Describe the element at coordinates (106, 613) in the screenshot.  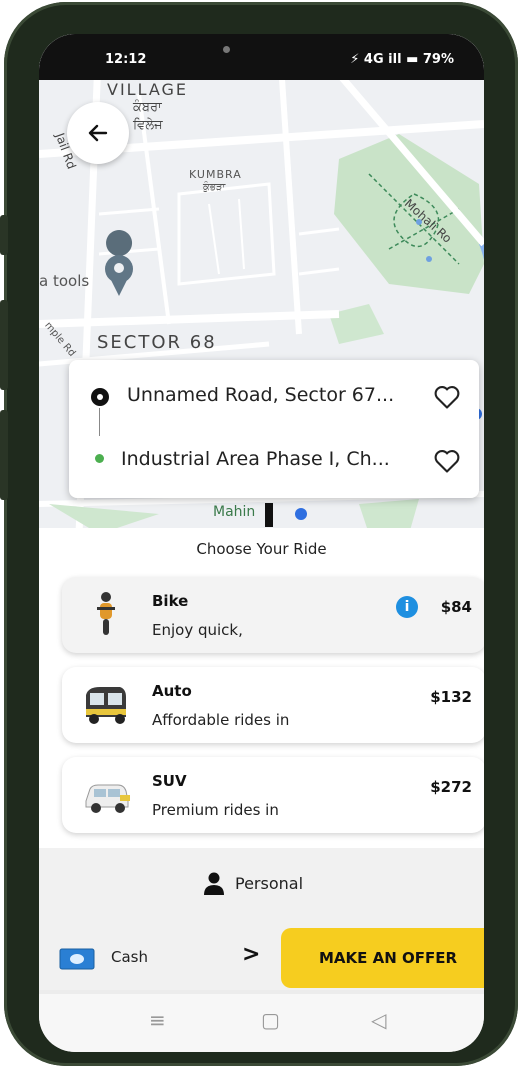
I see `bike-icon` at that location.